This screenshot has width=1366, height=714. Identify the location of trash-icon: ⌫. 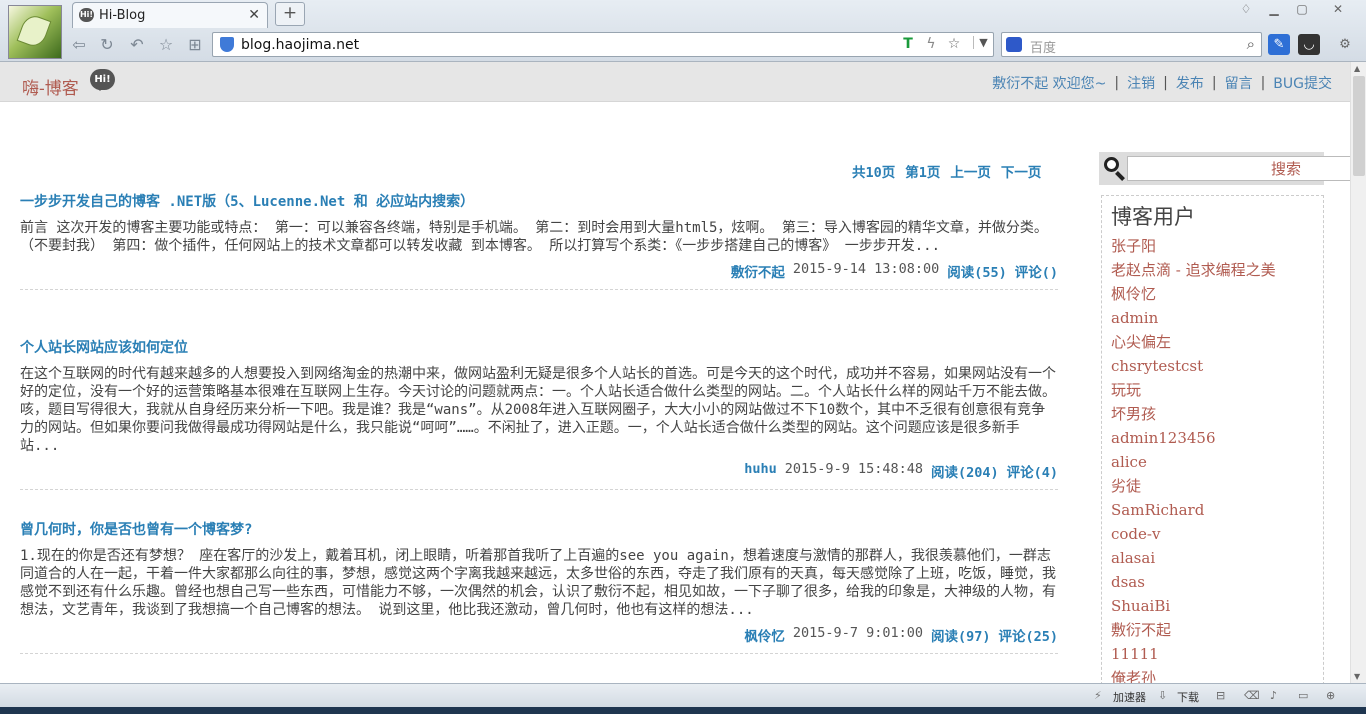
(1252, 695).